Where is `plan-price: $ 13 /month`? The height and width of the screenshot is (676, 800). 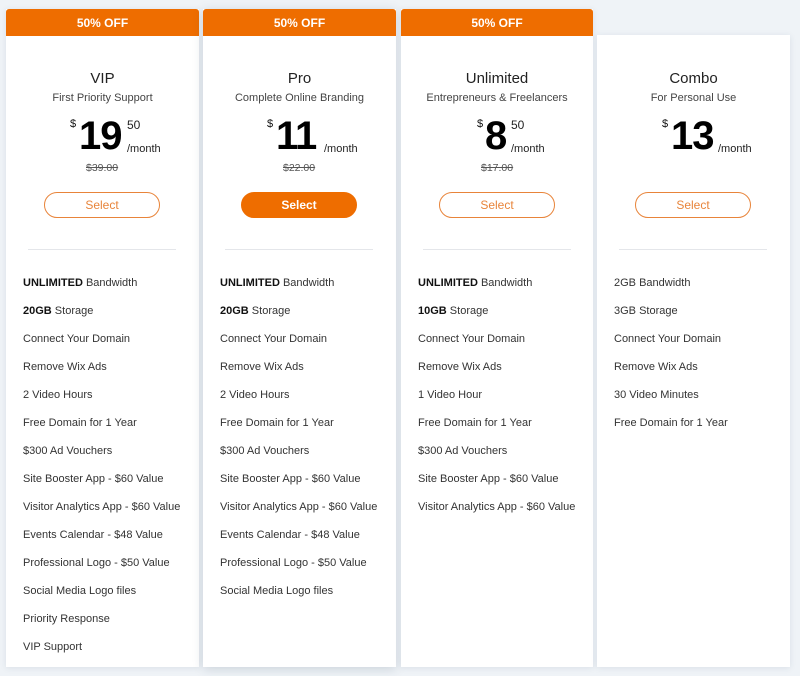
plan-price: $ 13 /month is located at coordinates (693, 138).